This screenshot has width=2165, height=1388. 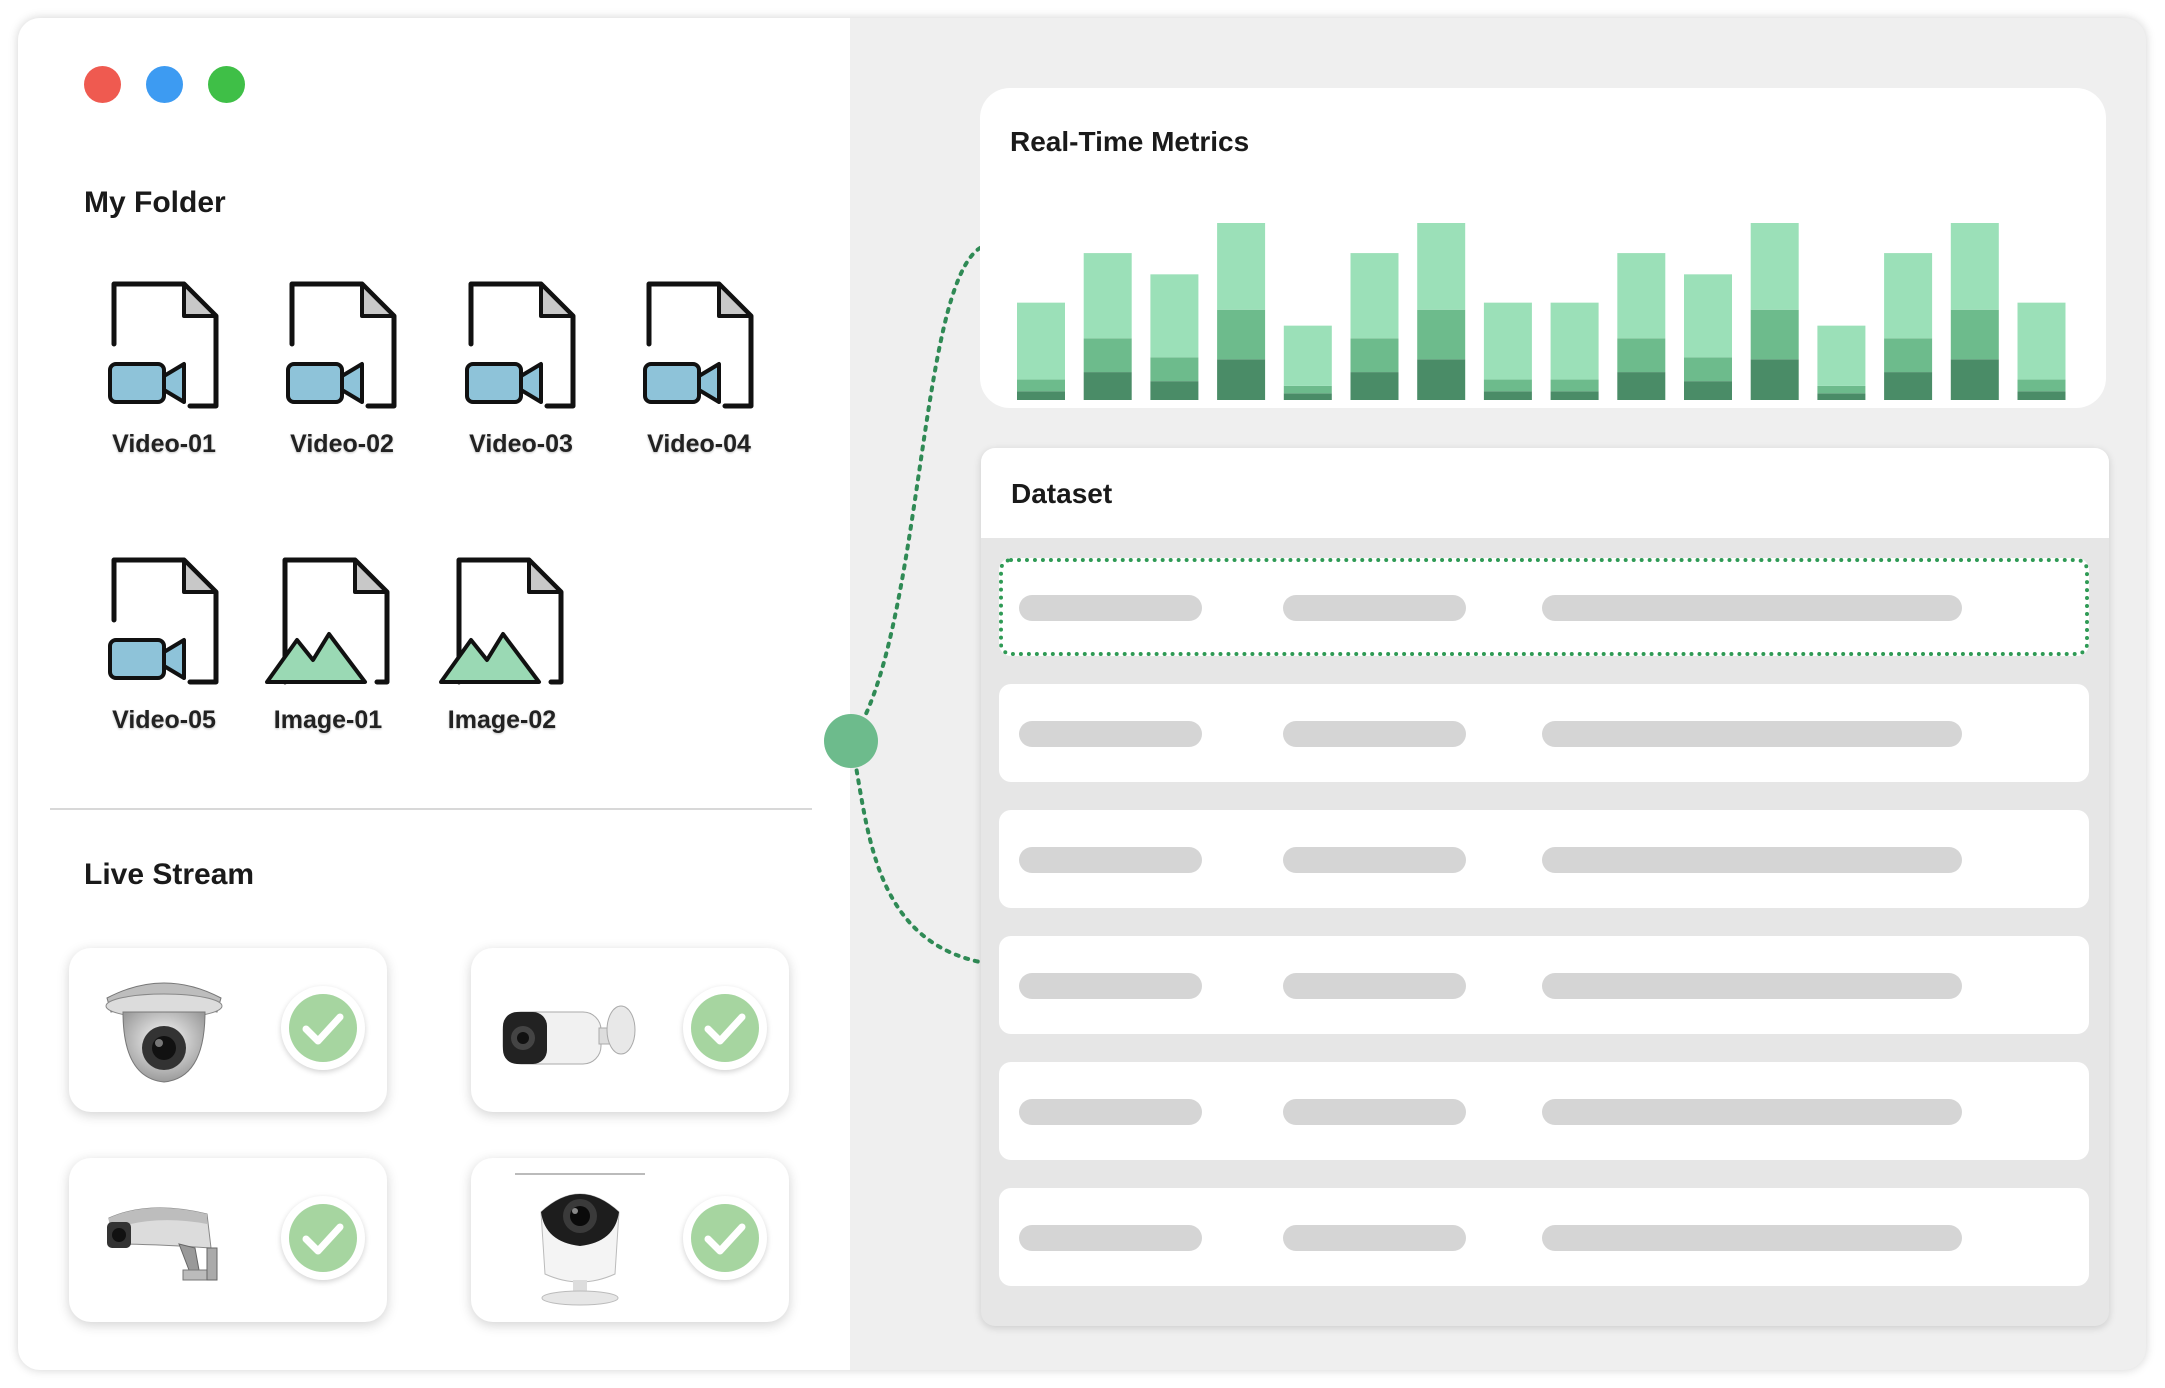 What do you see at coordinates (1545, 493) in the screenshot?
I see `dataset-header: Dataset` at bounding box center [1545, 493].